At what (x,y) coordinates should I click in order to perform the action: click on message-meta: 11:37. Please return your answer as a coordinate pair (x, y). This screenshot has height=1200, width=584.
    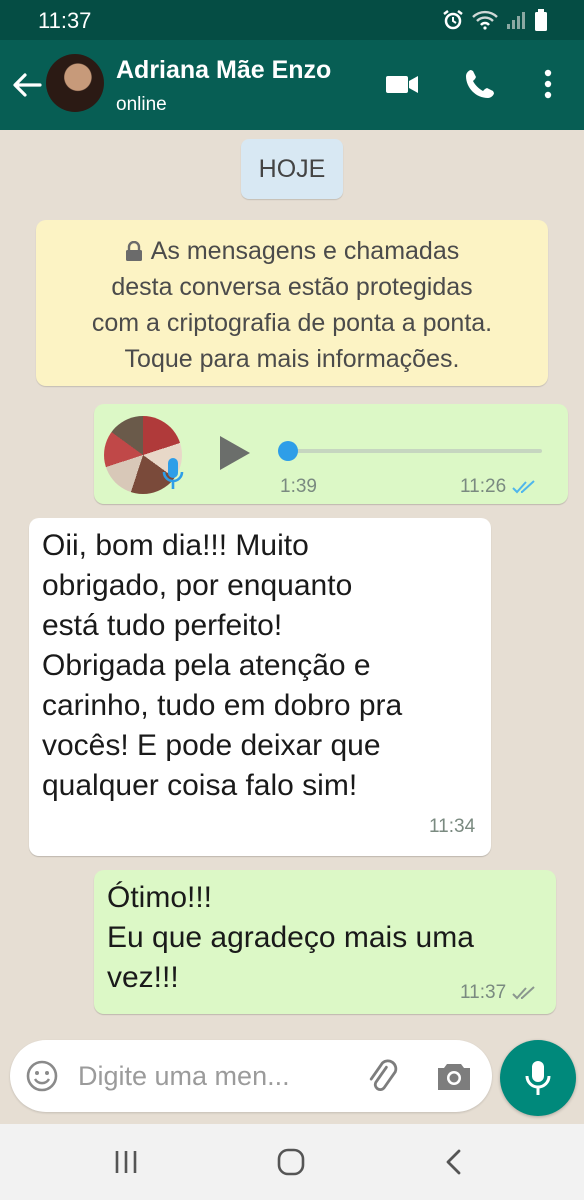
    Looking at the image, I should click on (498, 993).